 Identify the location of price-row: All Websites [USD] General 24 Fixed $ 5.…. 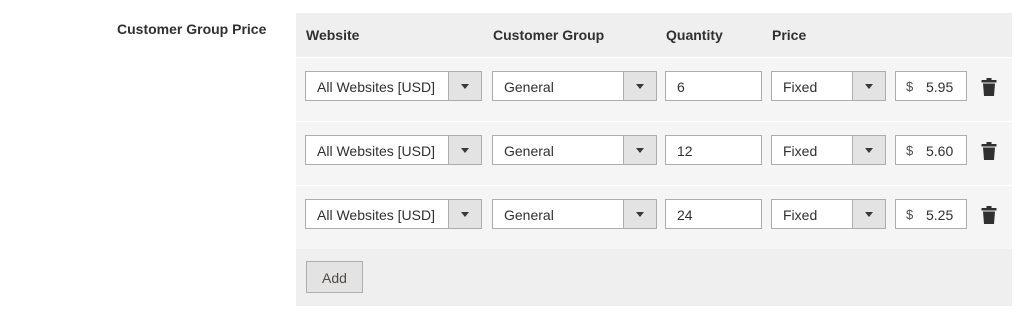
(654, 217).